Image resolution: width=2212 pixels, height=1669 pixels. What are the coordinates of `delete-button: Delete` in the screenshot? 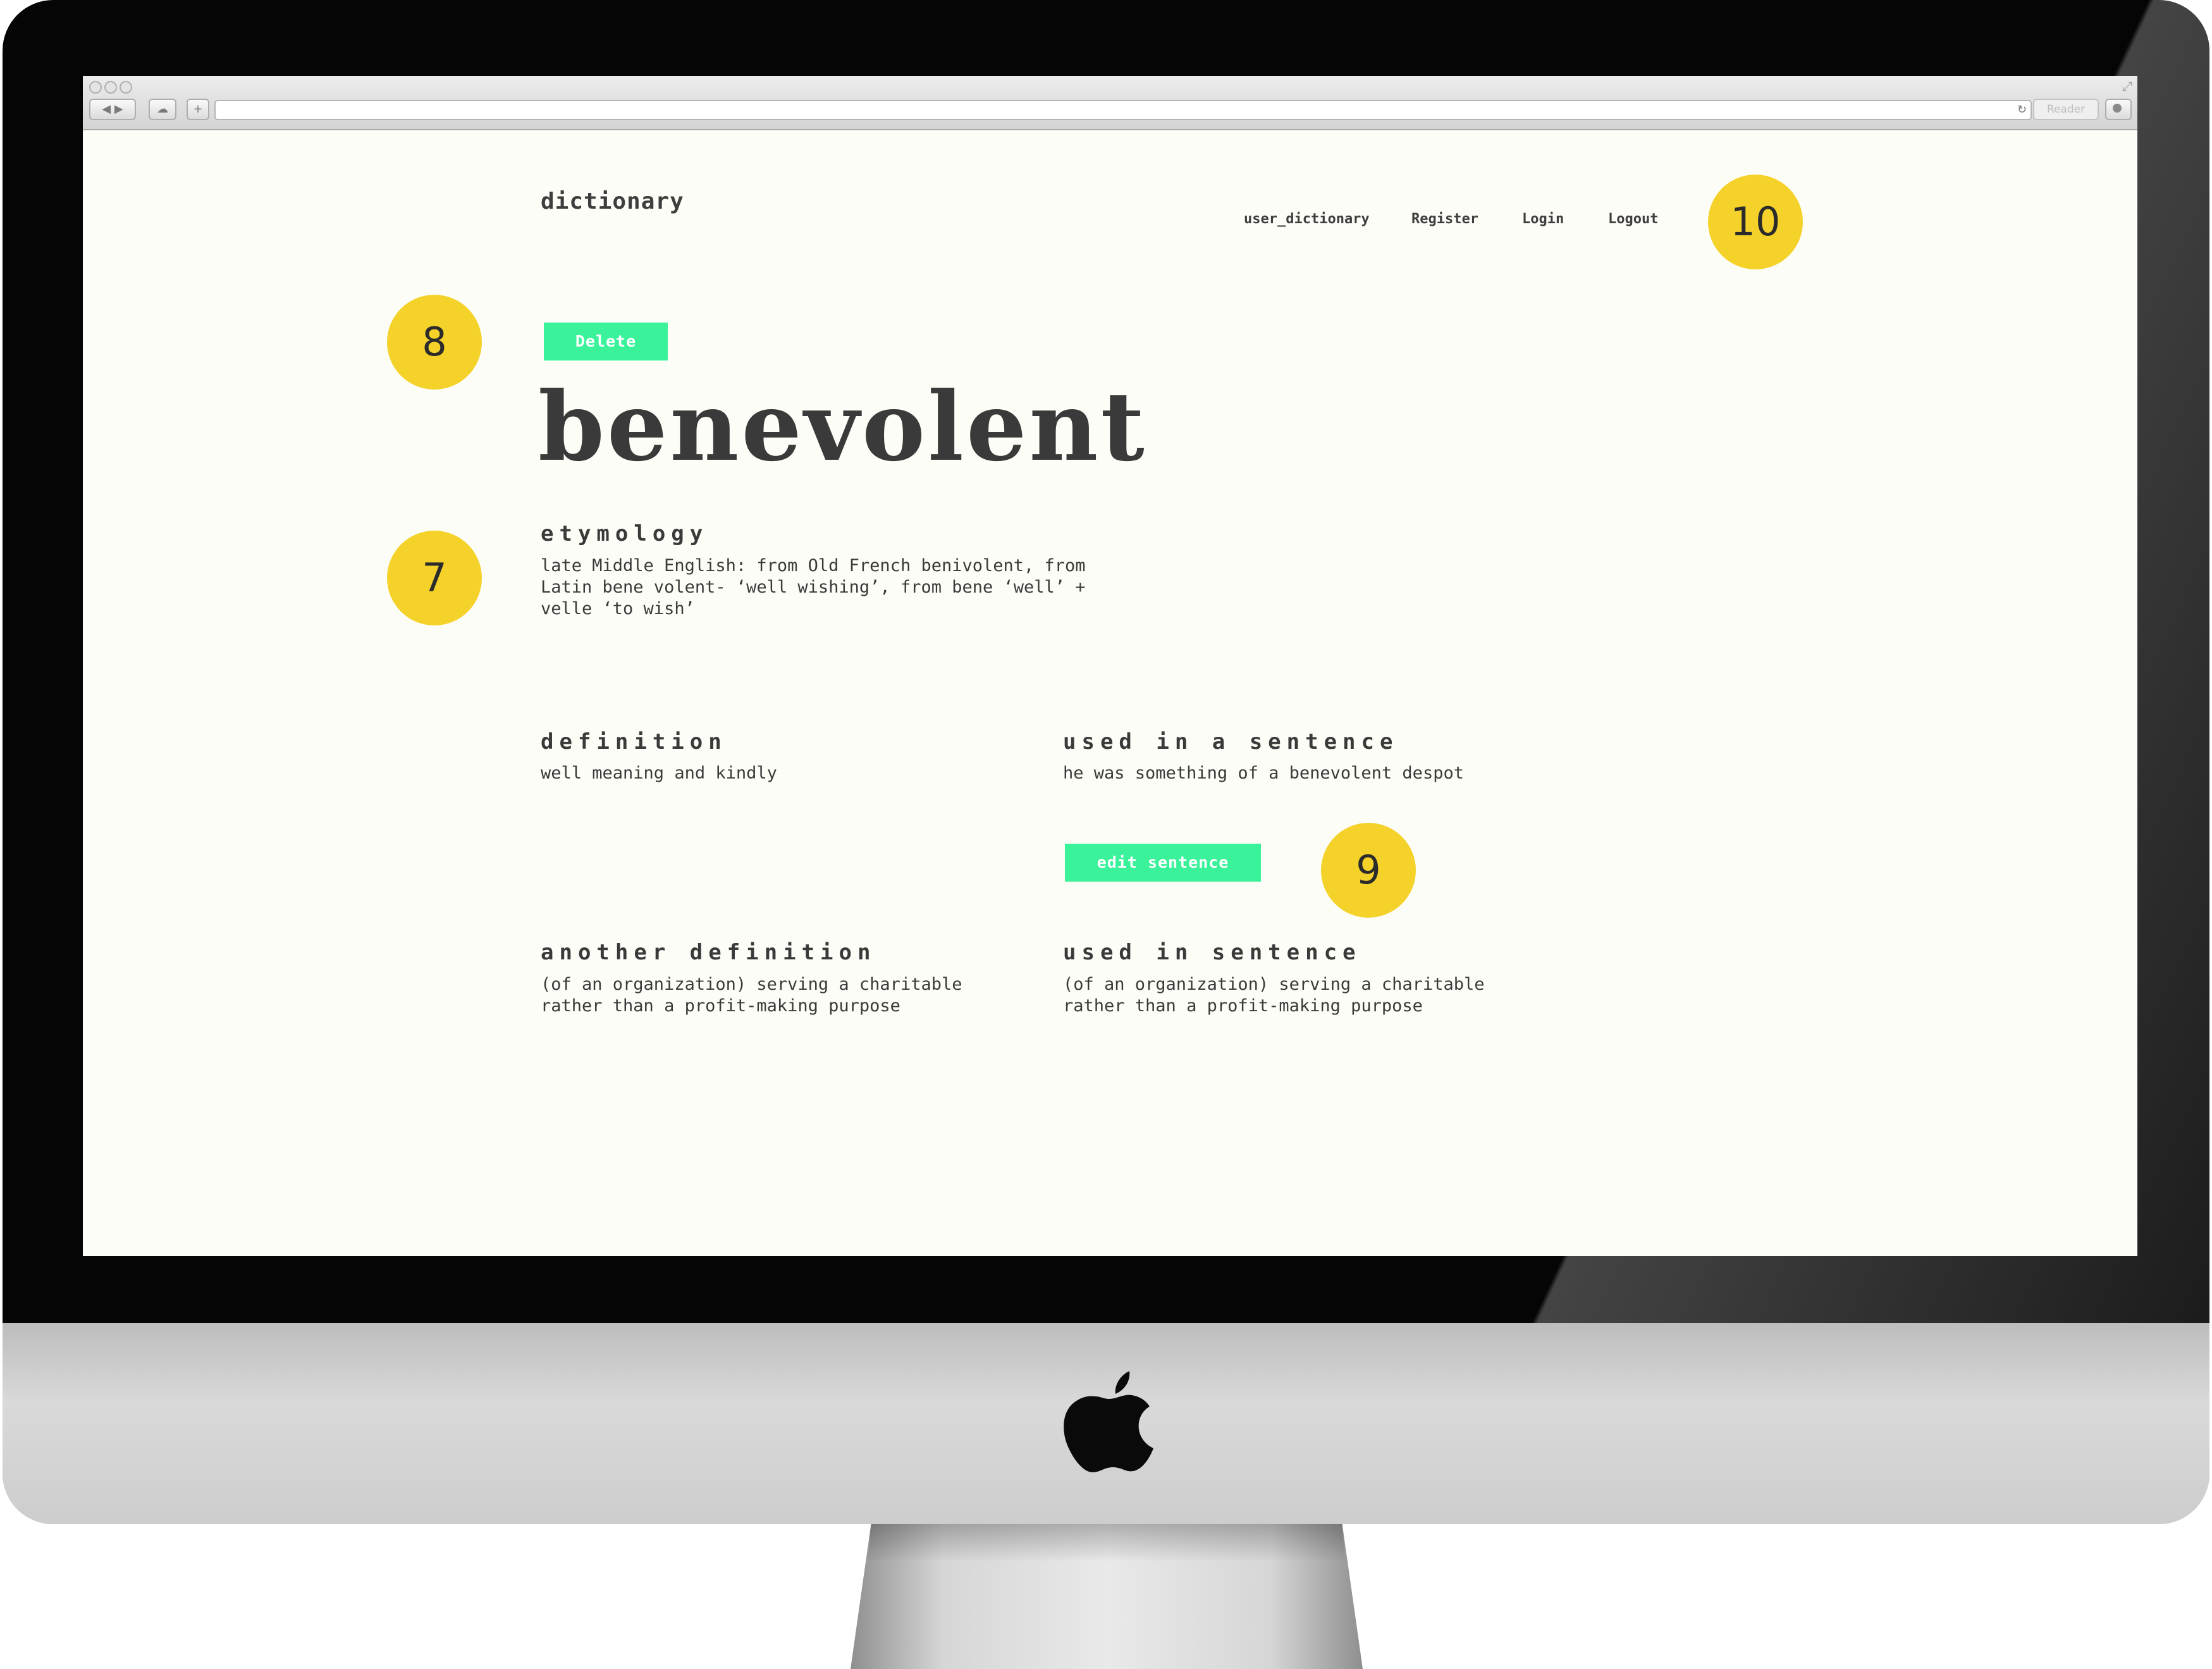 It's located at (606, 341).